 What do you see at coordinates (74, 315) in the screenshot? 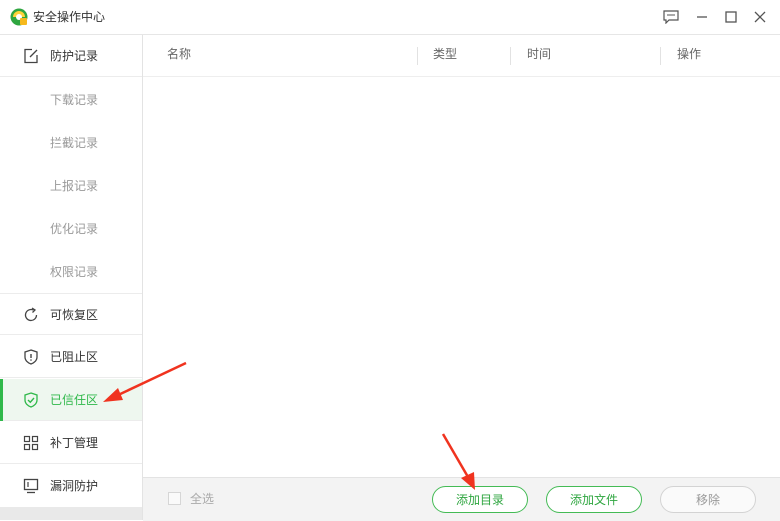
I see `sidebar-item-label: 可恢复区` at bounding box center [74, 315].